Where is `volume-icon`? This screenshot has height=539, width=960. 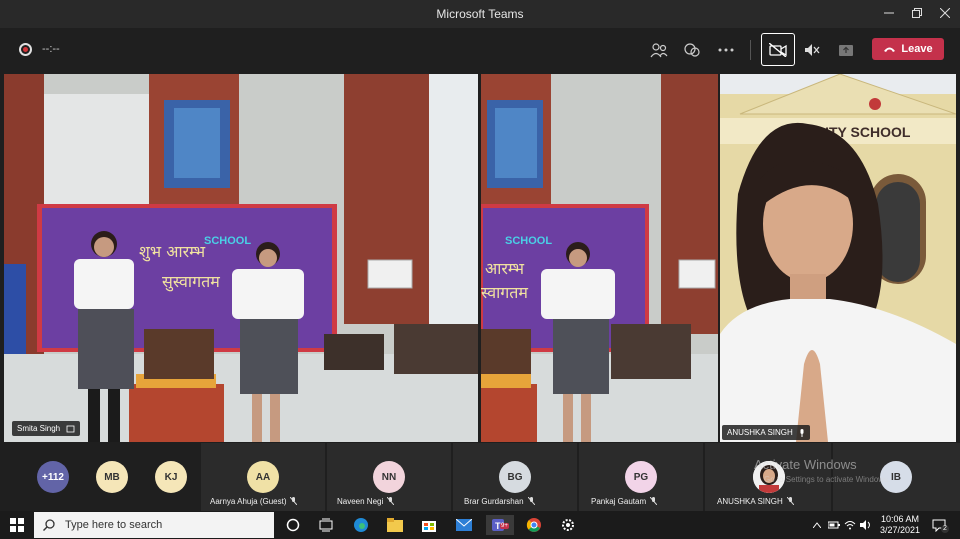
volume-icon is located at coordinates (865, 525).